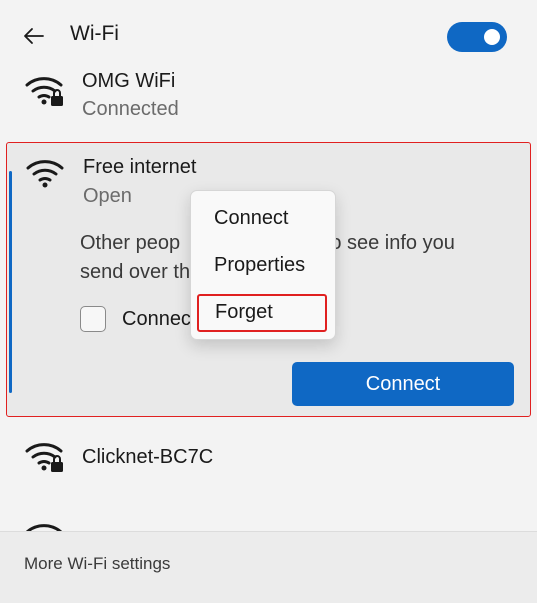  What do you see at coordinates (129, 81) in the screenshot?
I see `network-name: OMG WiFi` at bounding box center [129, 81].